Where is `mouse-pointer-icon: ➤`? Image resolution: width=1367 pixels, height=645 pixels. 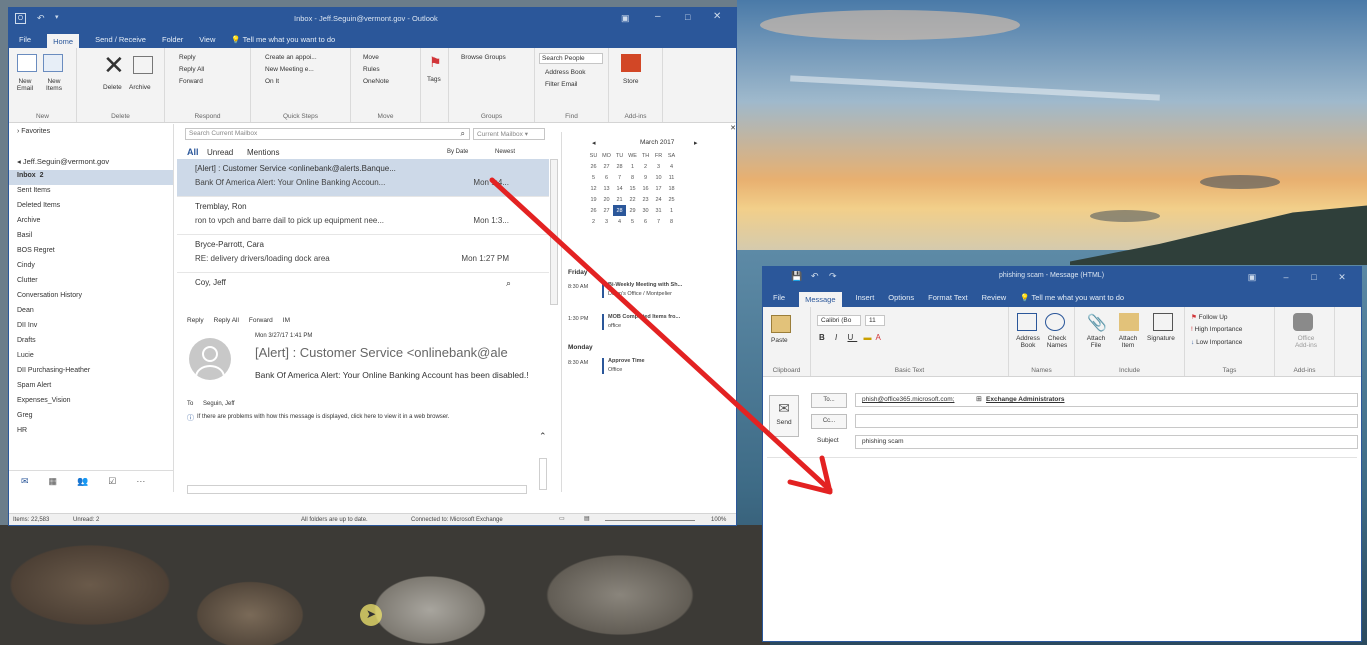 mouse-pointer-icon: ➤ is located at coordinates (371, 615).